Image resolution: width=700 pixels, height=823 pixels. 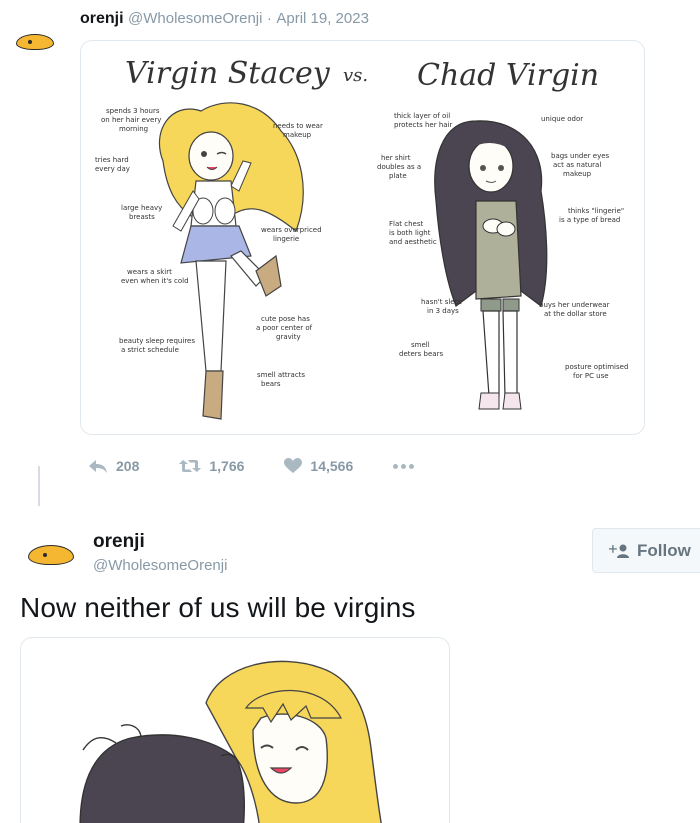 I want to click on left-note: smell attracts, so click(x=281, y=375).